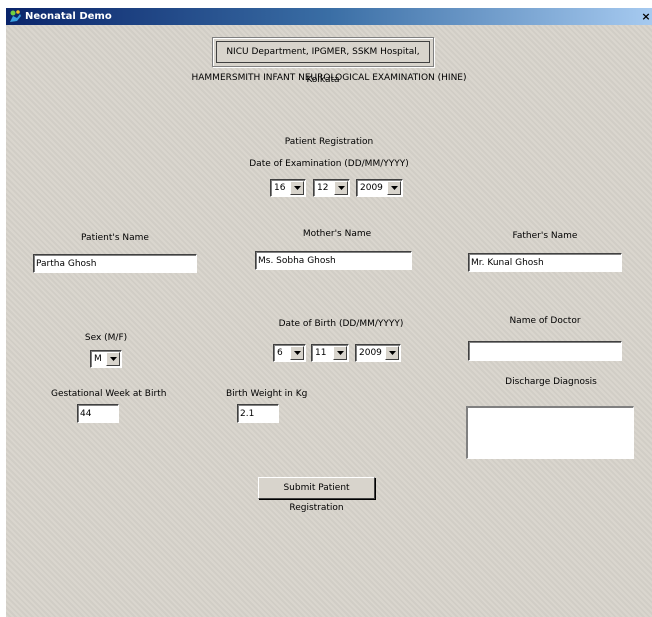 The height and width of the screenshot is (617, 652). What do you see at coordinates (321, 353) in the screenshot?
I see `dob-month-value: 11` at bounding box center [321, 353].